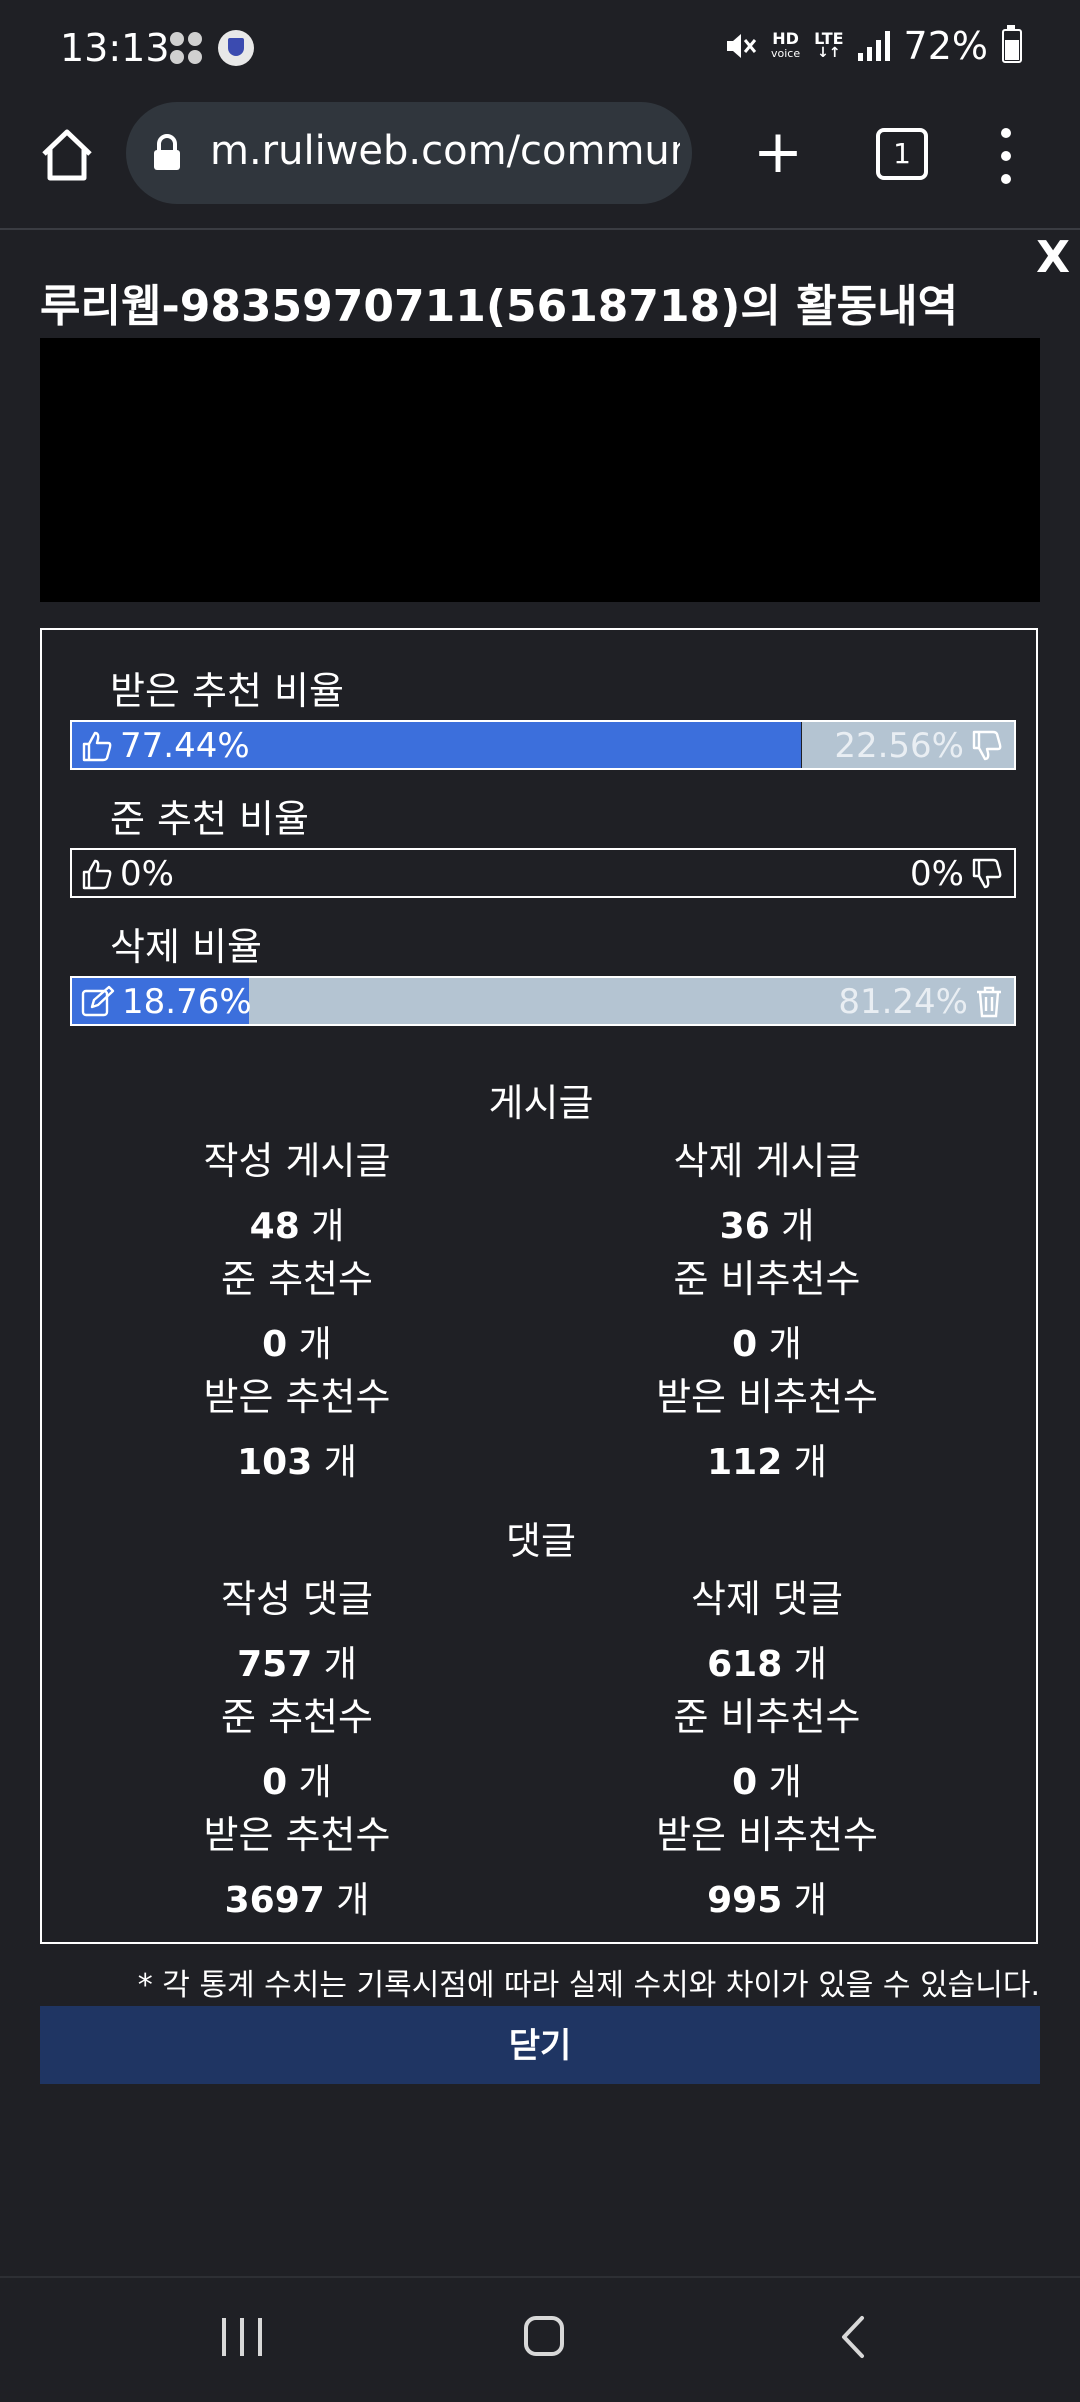 This screenshot has height=2402, width=1080. What do you see at coordinates (115, 48) in the screenshot?
I see `status-time: 13:13` at bounding box center [115, 48].